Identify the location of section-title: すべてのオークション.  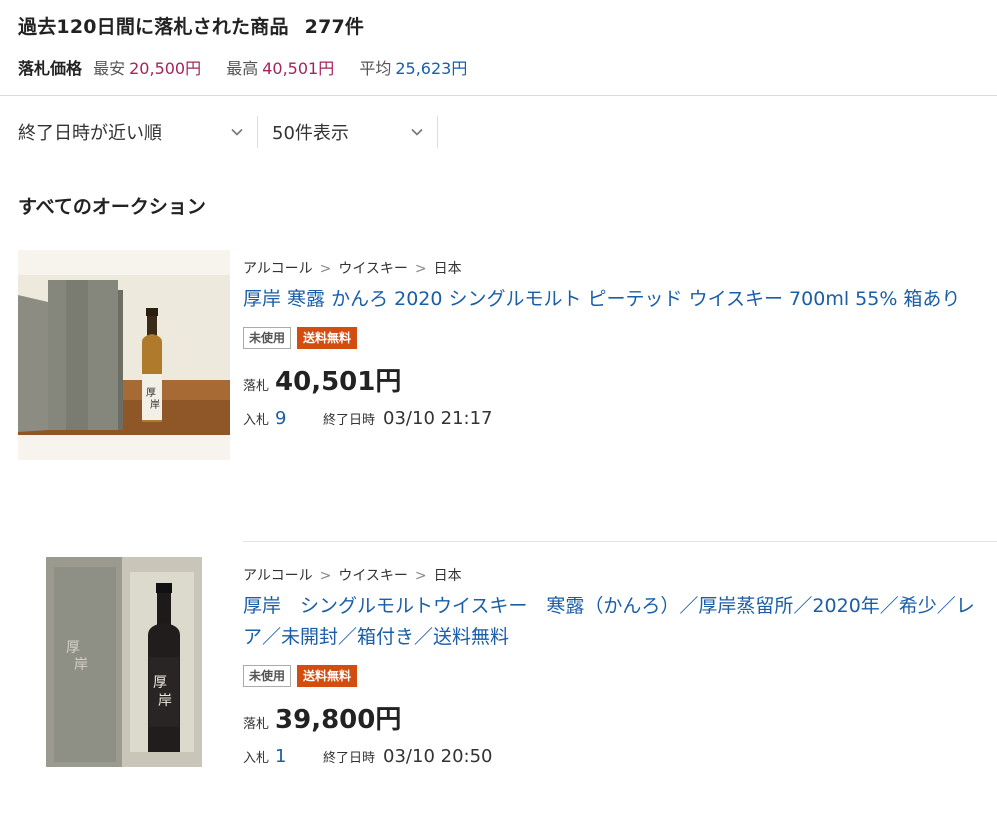
(112, 207).